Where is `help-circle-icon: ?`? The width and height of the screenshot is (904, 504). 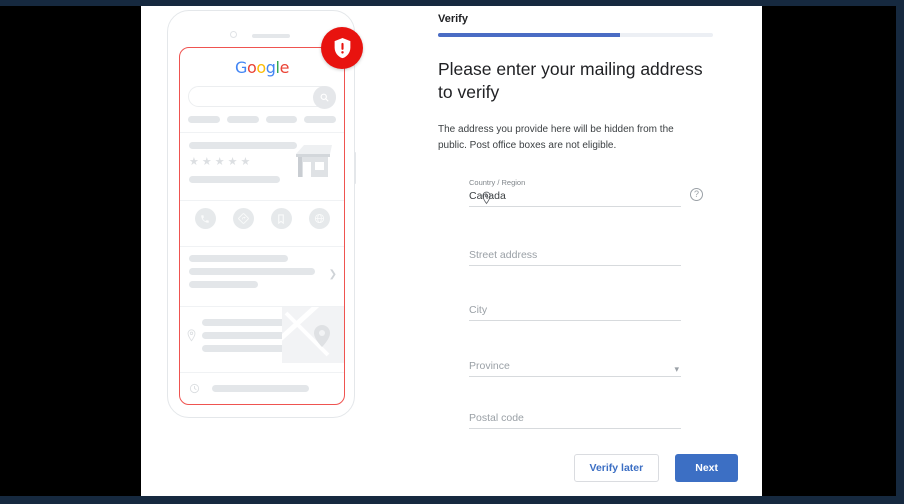 help-circle-icon: ? is located at coordinates (696, 194).